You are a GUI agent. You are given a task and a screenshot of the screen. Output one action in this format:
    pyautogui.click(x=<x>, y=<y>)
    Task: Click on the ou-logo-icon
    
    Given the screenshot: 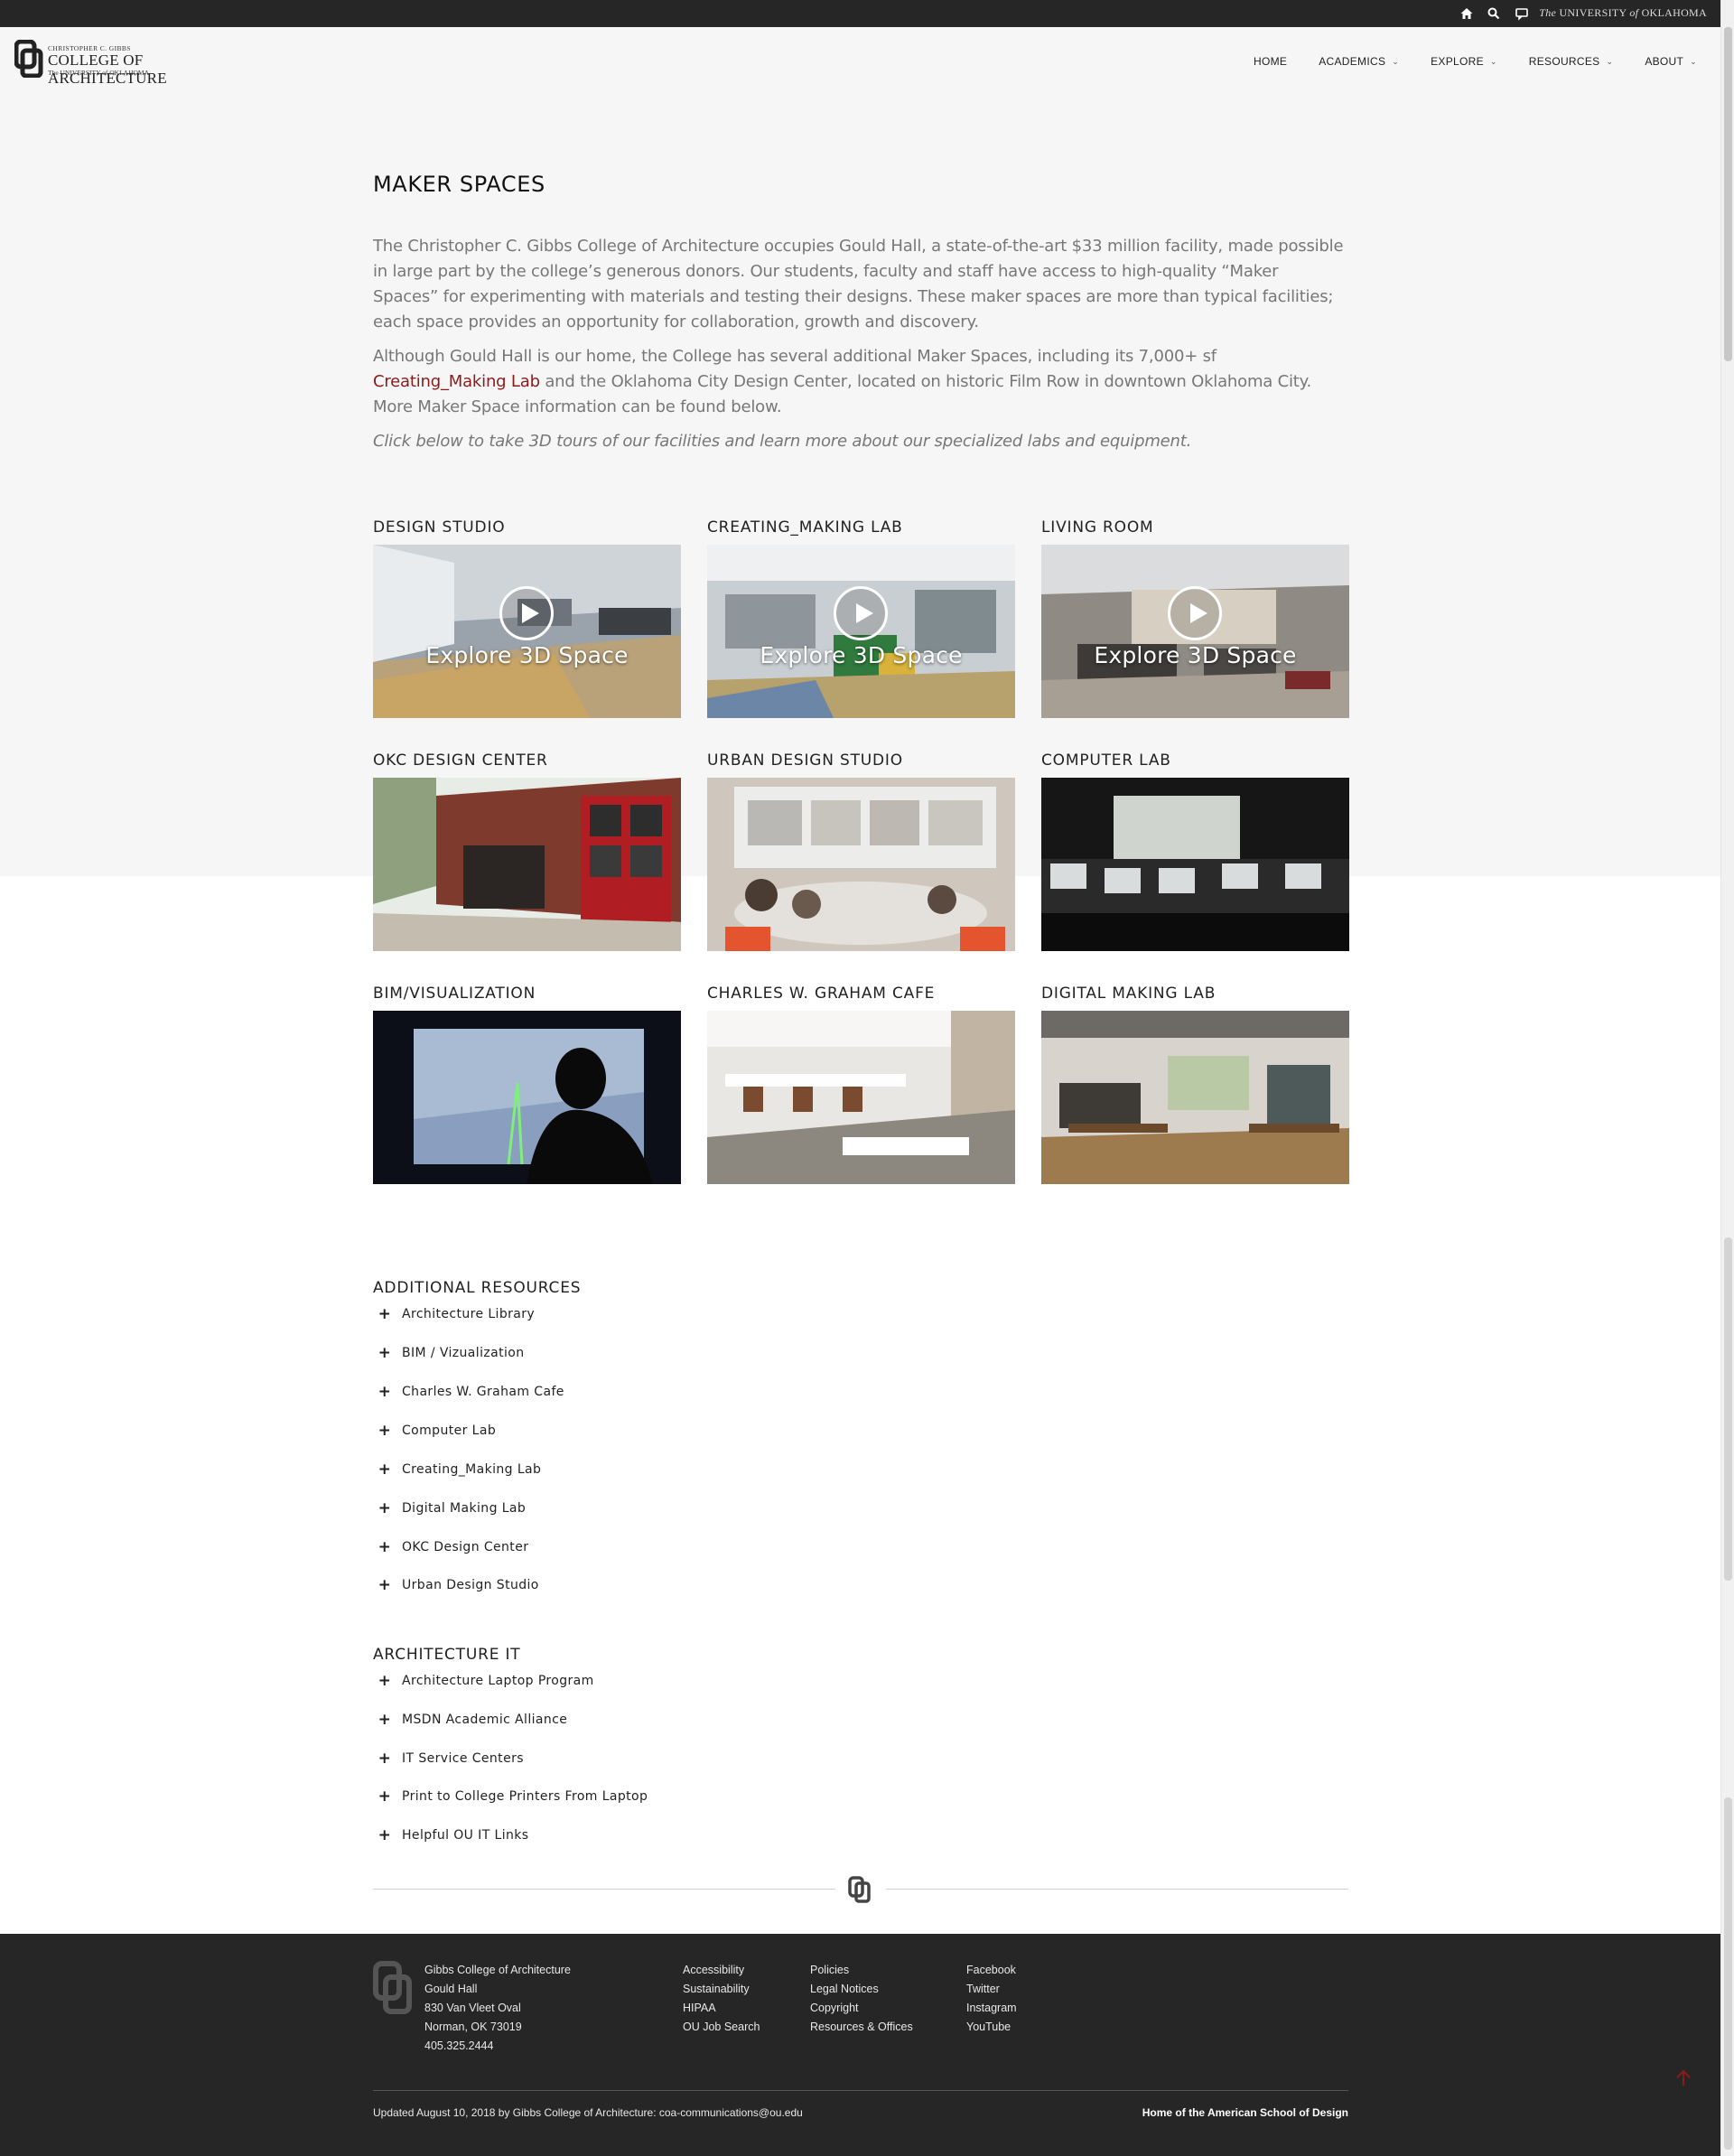 What is the action you would take?
    pyautogui.click(x=29, y=59)
    